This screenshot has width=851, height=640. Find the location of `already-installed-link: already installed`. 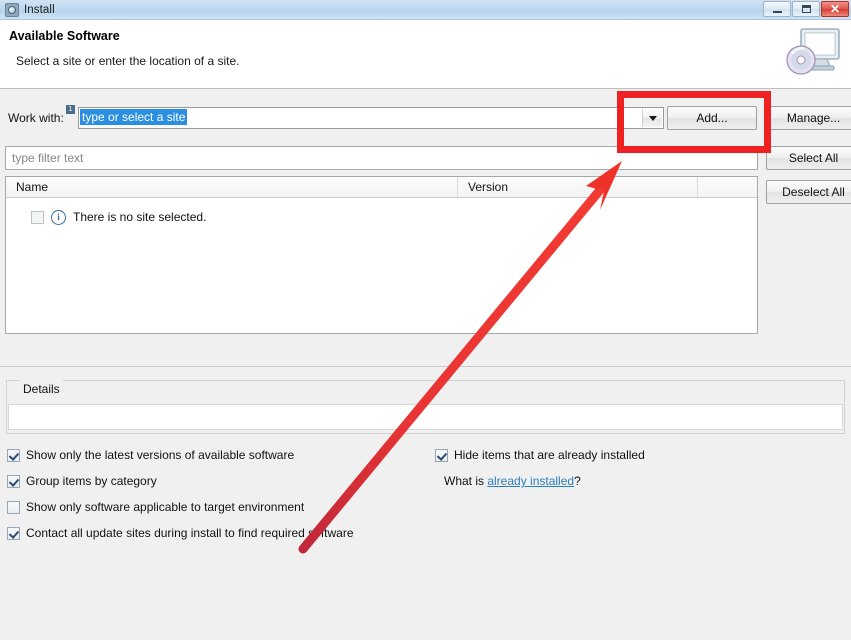

already-installed-link: already installed is located at coordinates (530, 481).